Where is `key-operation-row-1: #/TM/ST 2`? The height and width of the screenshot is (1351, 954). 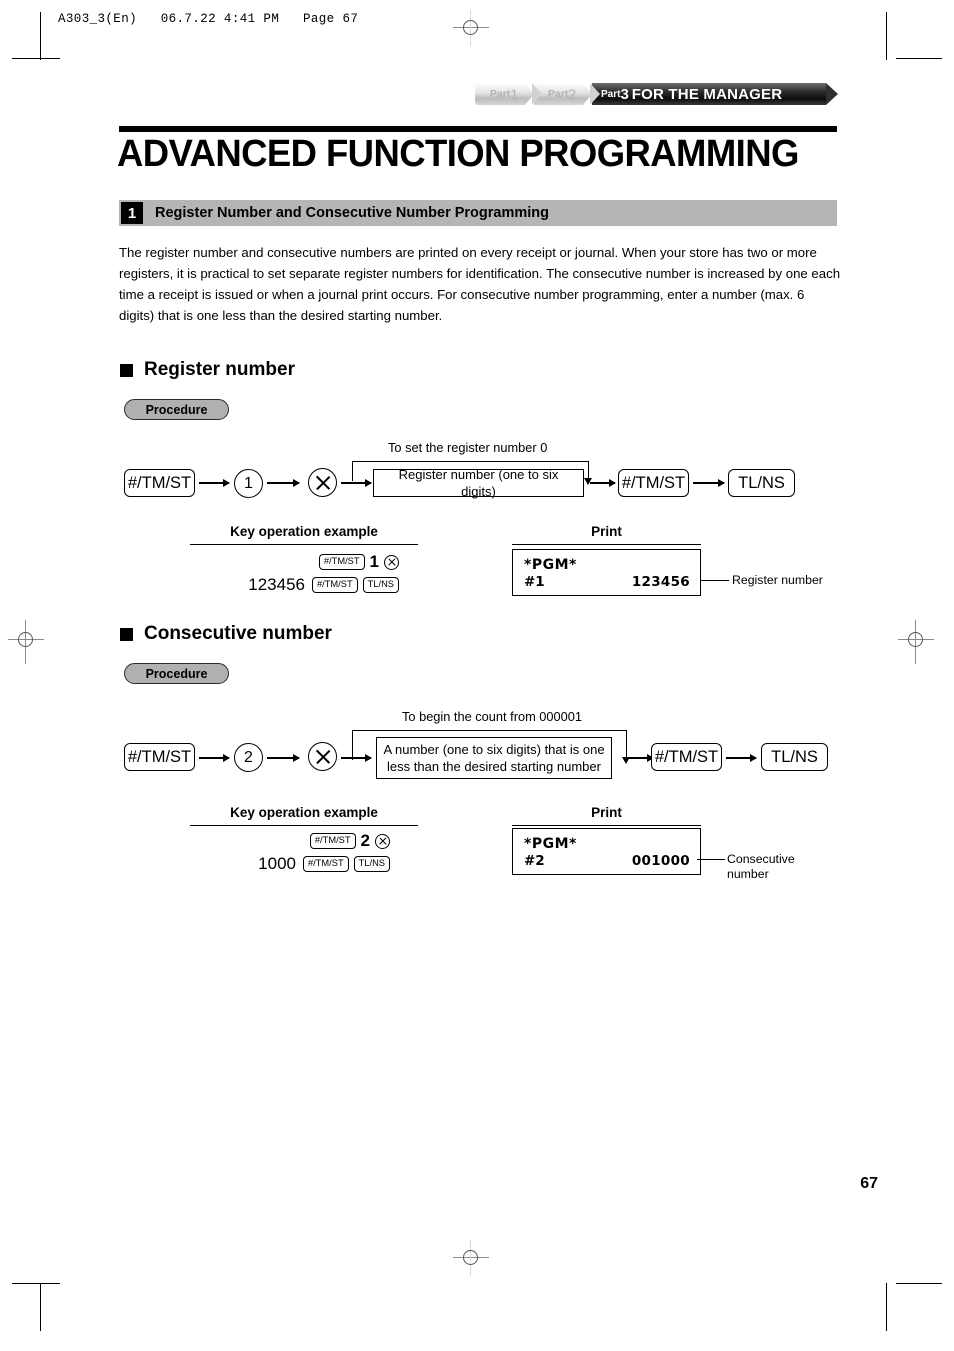
key-operation-row-1: #/TM/ST 2 is located at coordinates (349, 841).